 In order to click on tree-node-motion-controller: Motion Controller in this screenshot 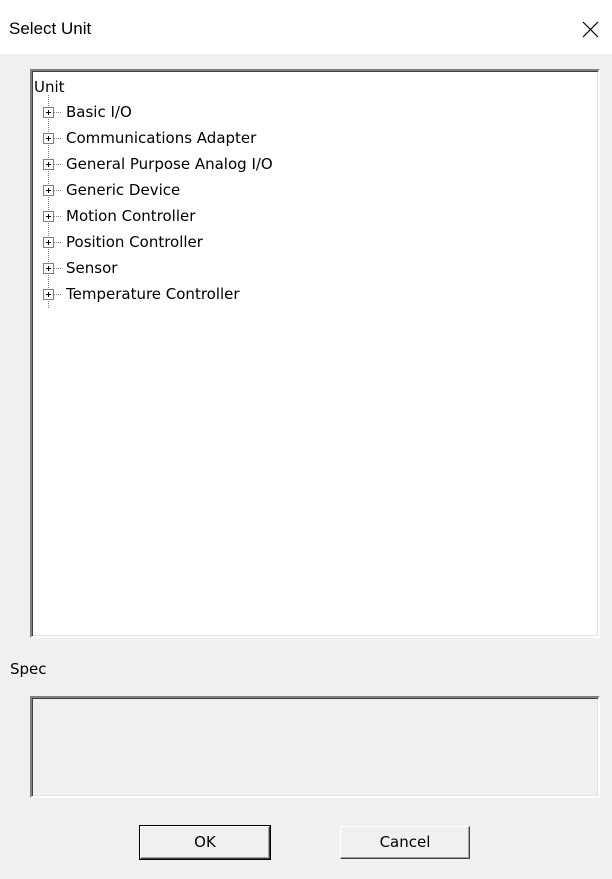, I will do `click(282, 219)`.